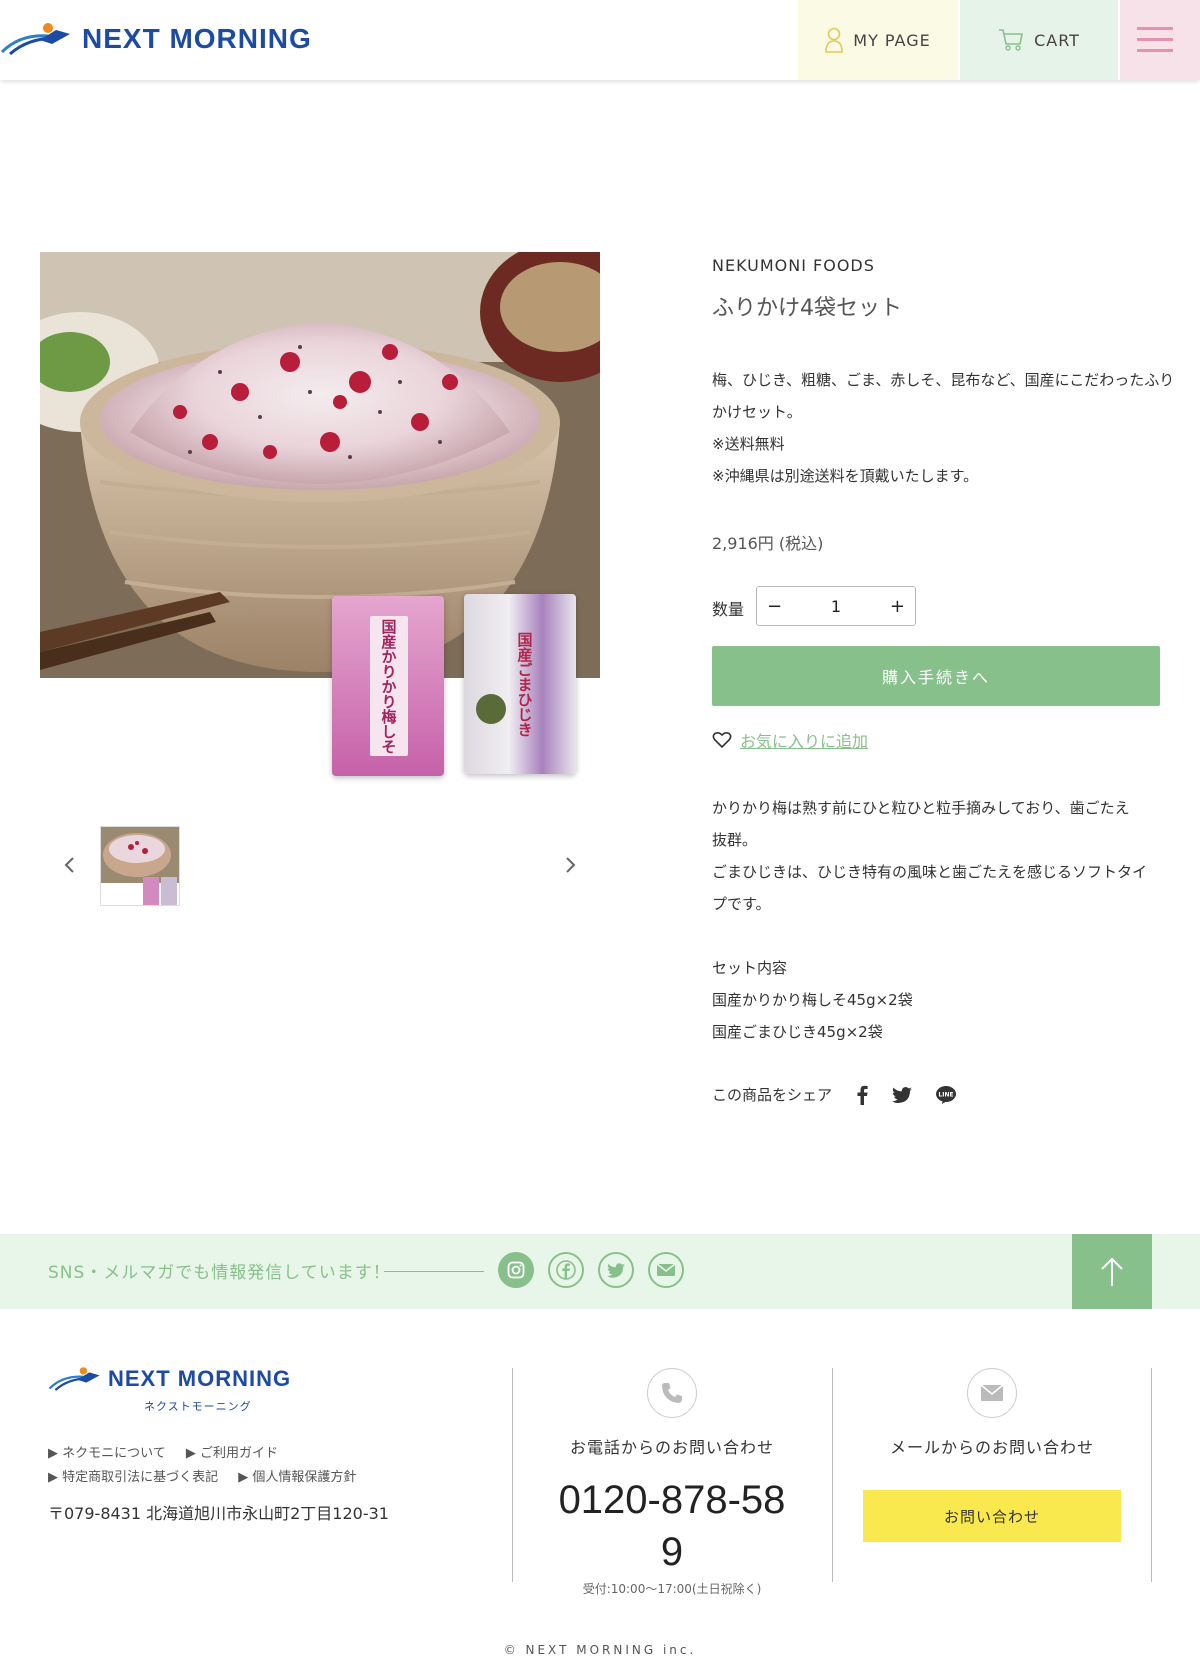  I want to click on logo-text: NEXT MORNING, so click(197, 38).